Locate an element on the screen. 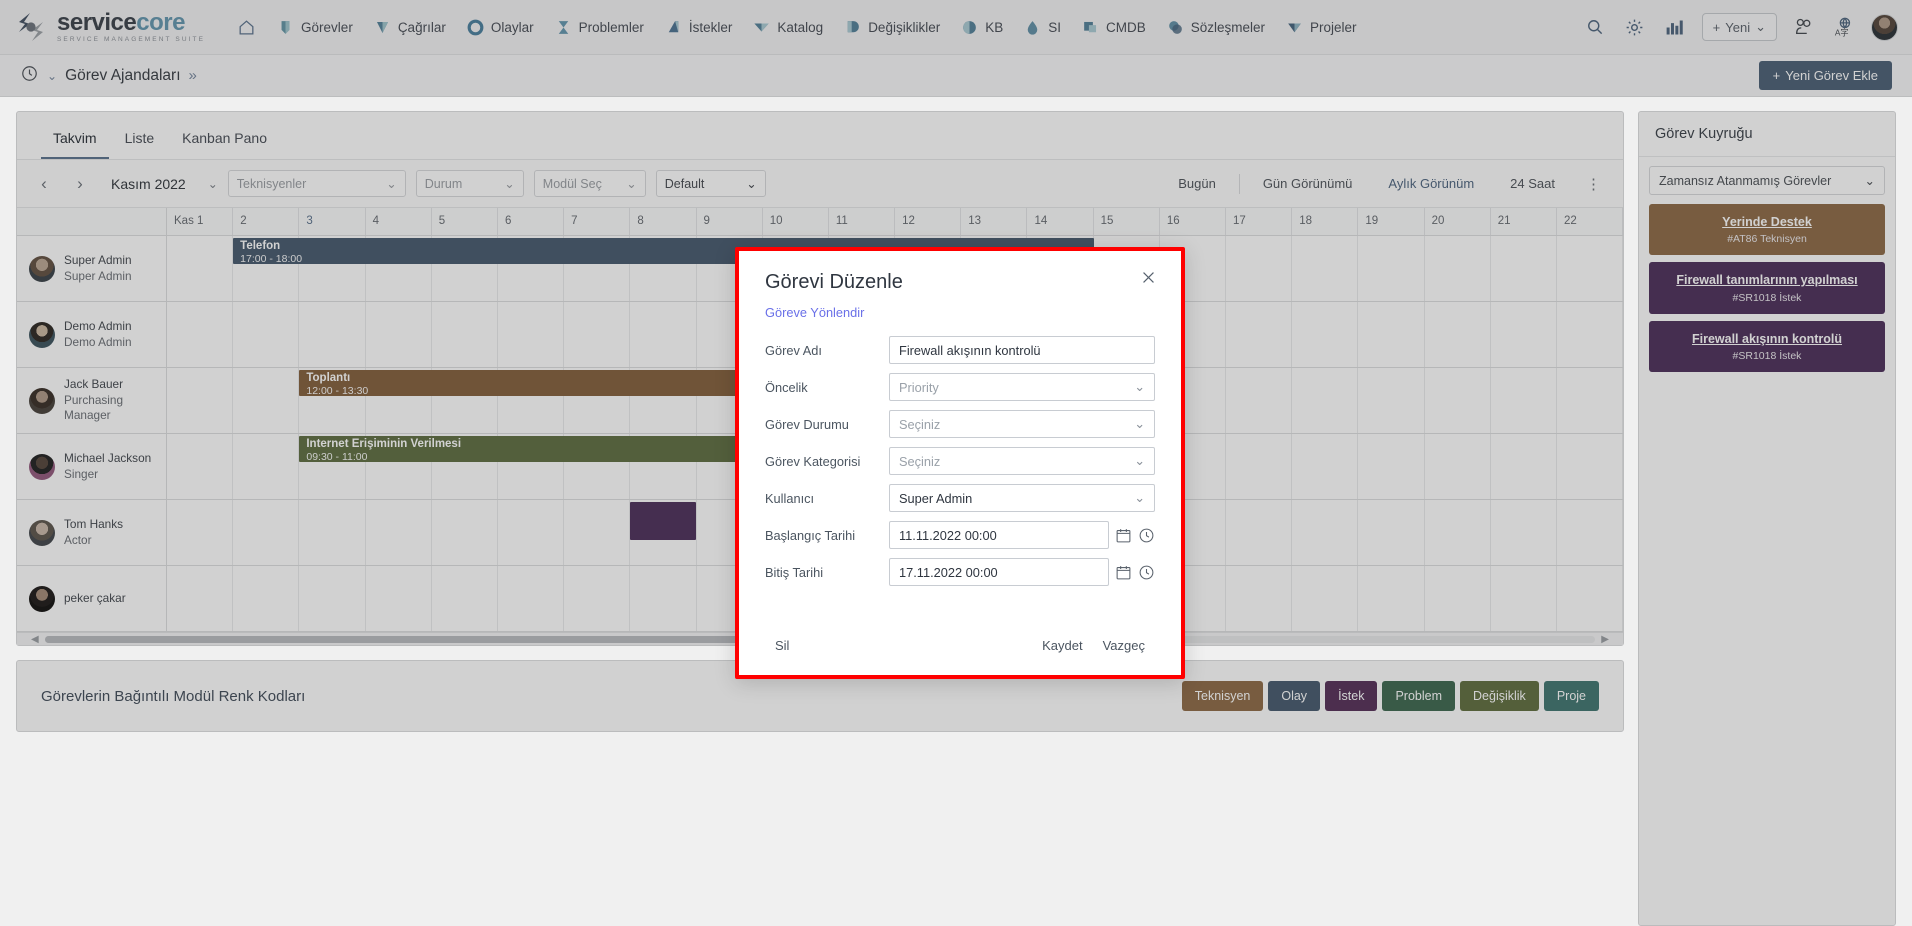  nav-item-kb: KB is located at coordinates (981, 27).